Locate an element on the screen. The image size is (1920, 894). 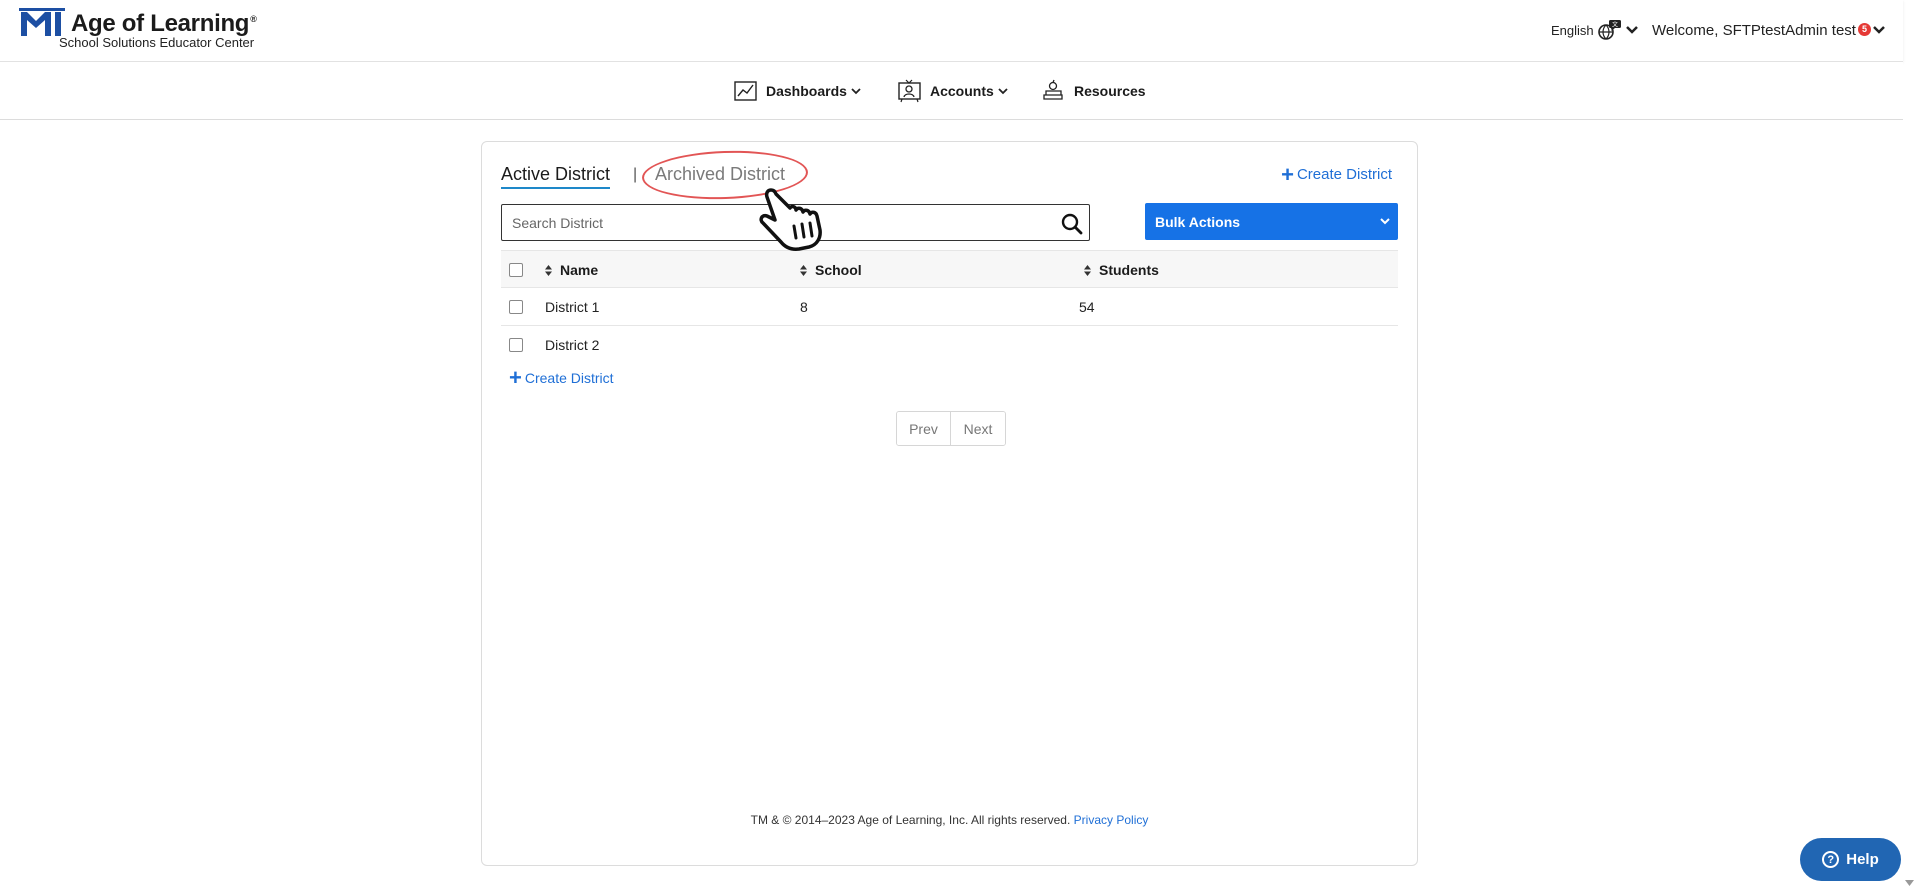
svg-text: 文 is located at coordinates (1615, 25).